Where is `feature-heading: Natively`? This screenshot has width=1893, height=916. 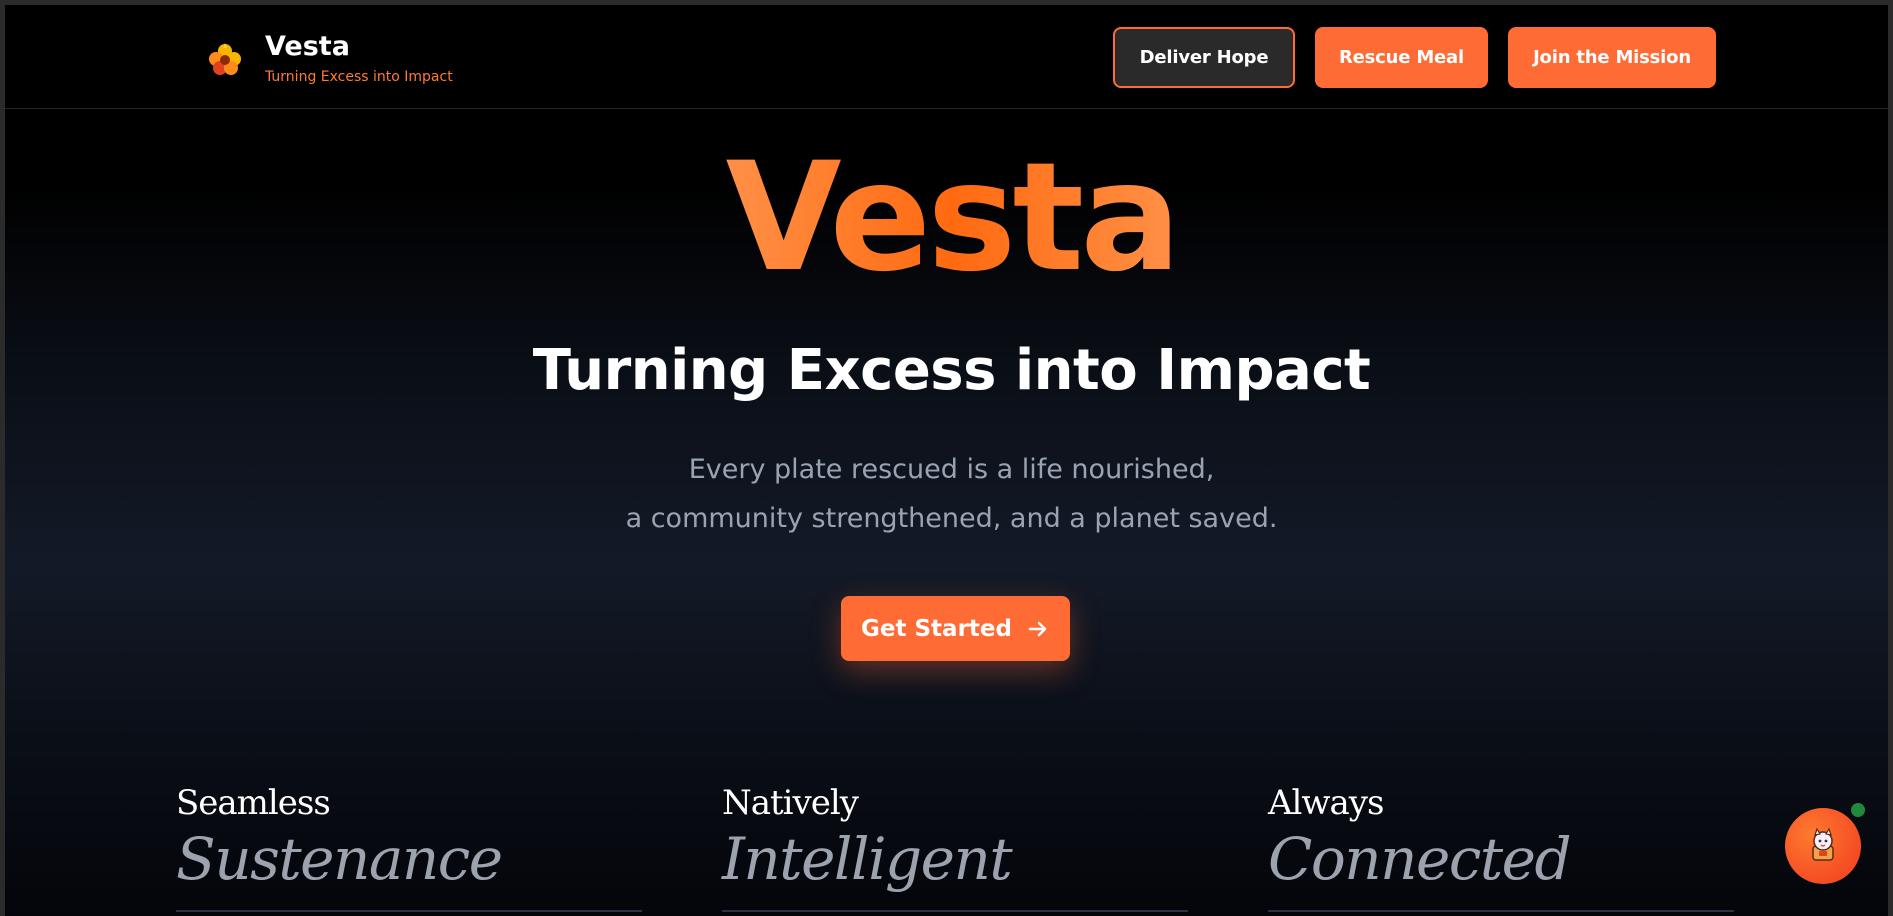
feature-heading: Natively is located at coordinates (790, 803).